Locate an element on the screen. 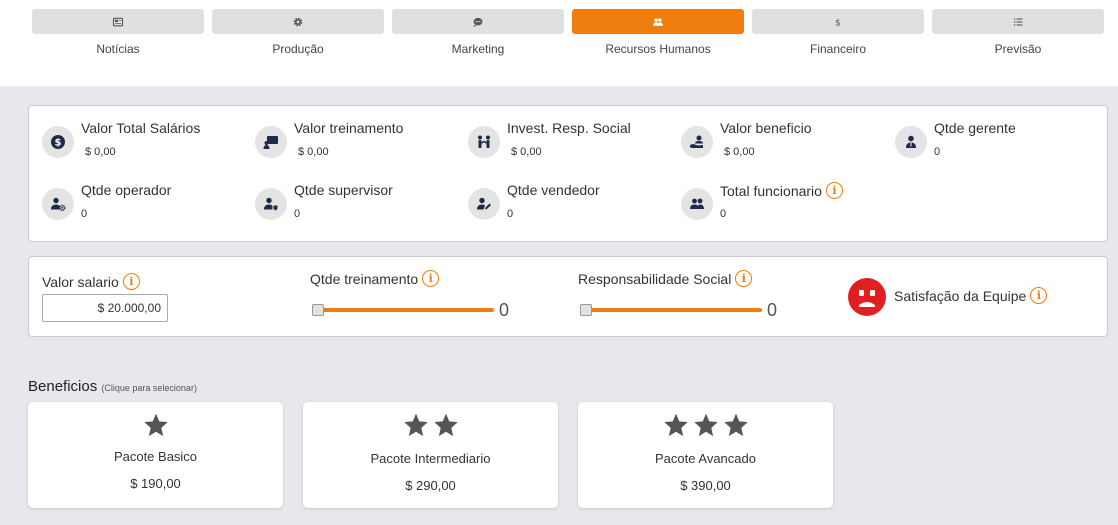 The image size is (1118, 525). package-basico: Pacote Basico $ 190,00 is located at coordinates (155, 455).